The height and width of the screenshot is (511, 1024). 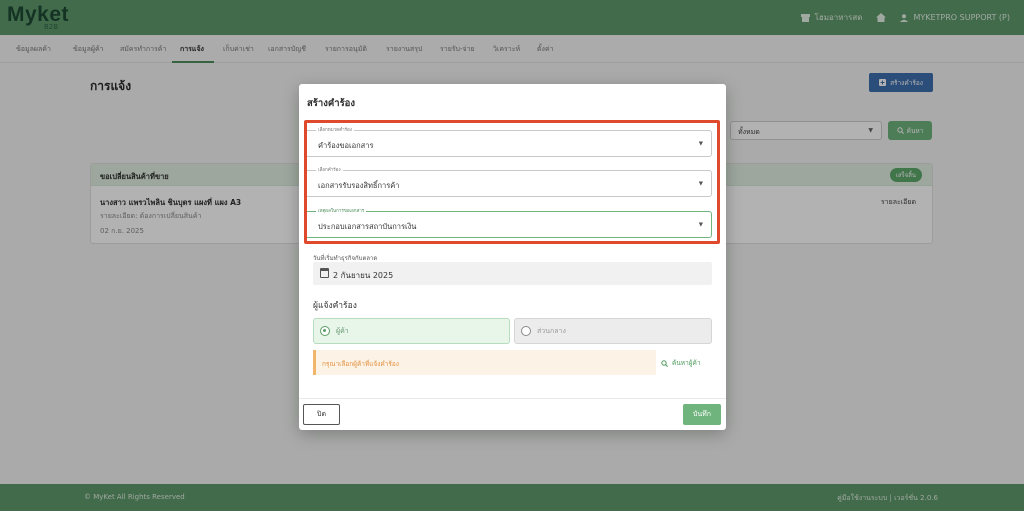 I want to click on requester-option-vendor: ผู้ค้า, so click(x=411, y=331).